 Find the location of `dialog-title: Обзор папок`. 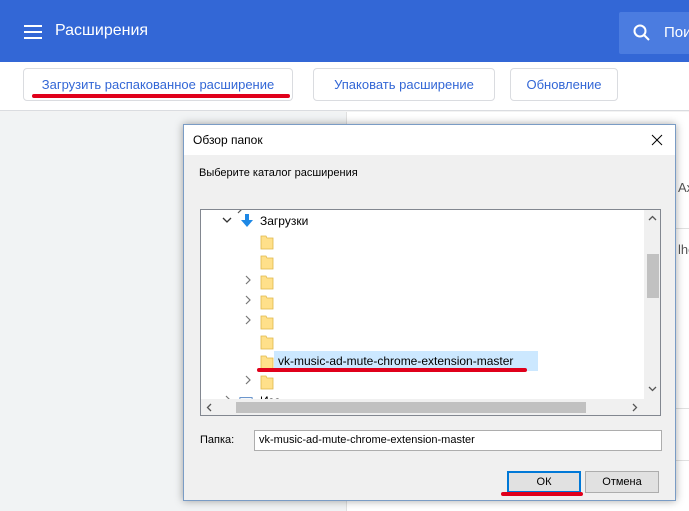

dialog-title: Обзор папок is located at coordinates (228, 140).